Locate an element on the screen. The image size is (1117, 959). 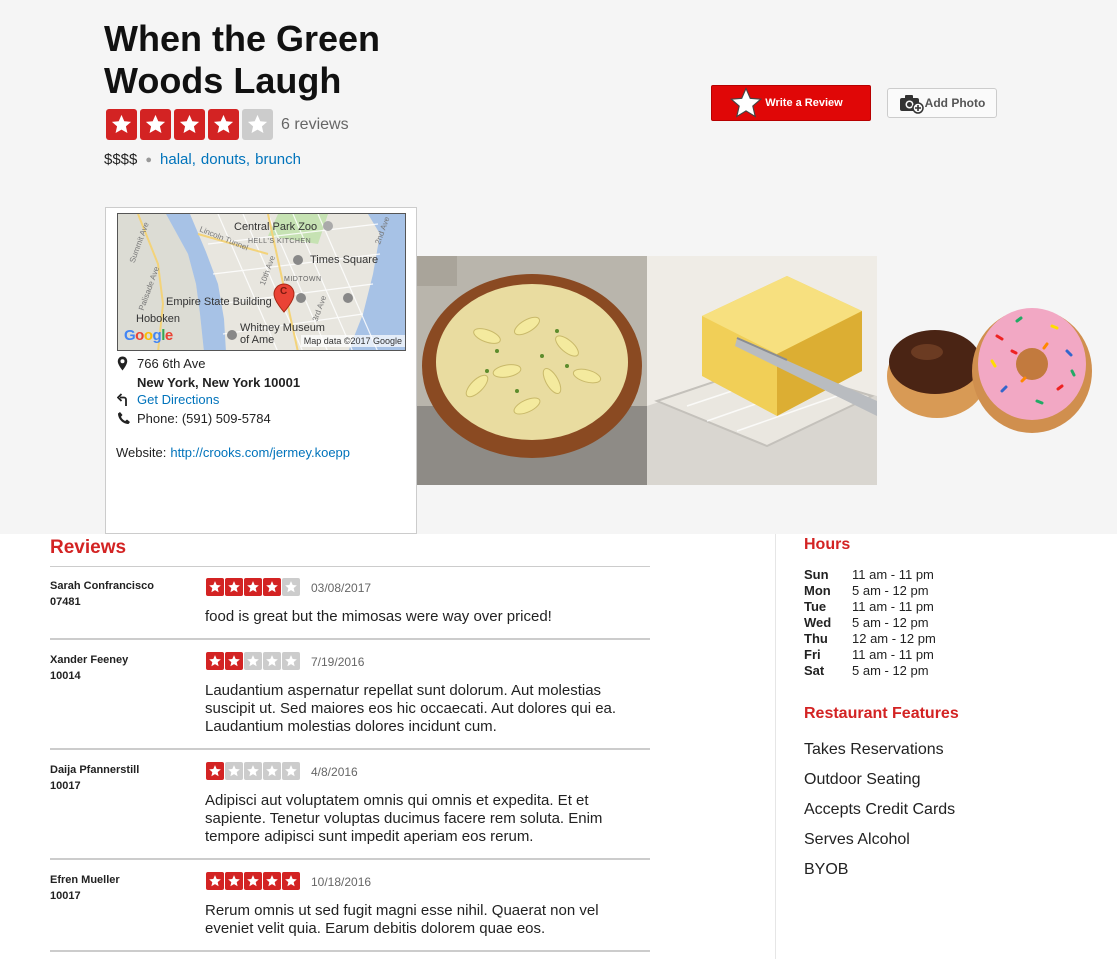
reviewer-info: Daija Pfannerstill 10017 is located at coordinates (94, 778).